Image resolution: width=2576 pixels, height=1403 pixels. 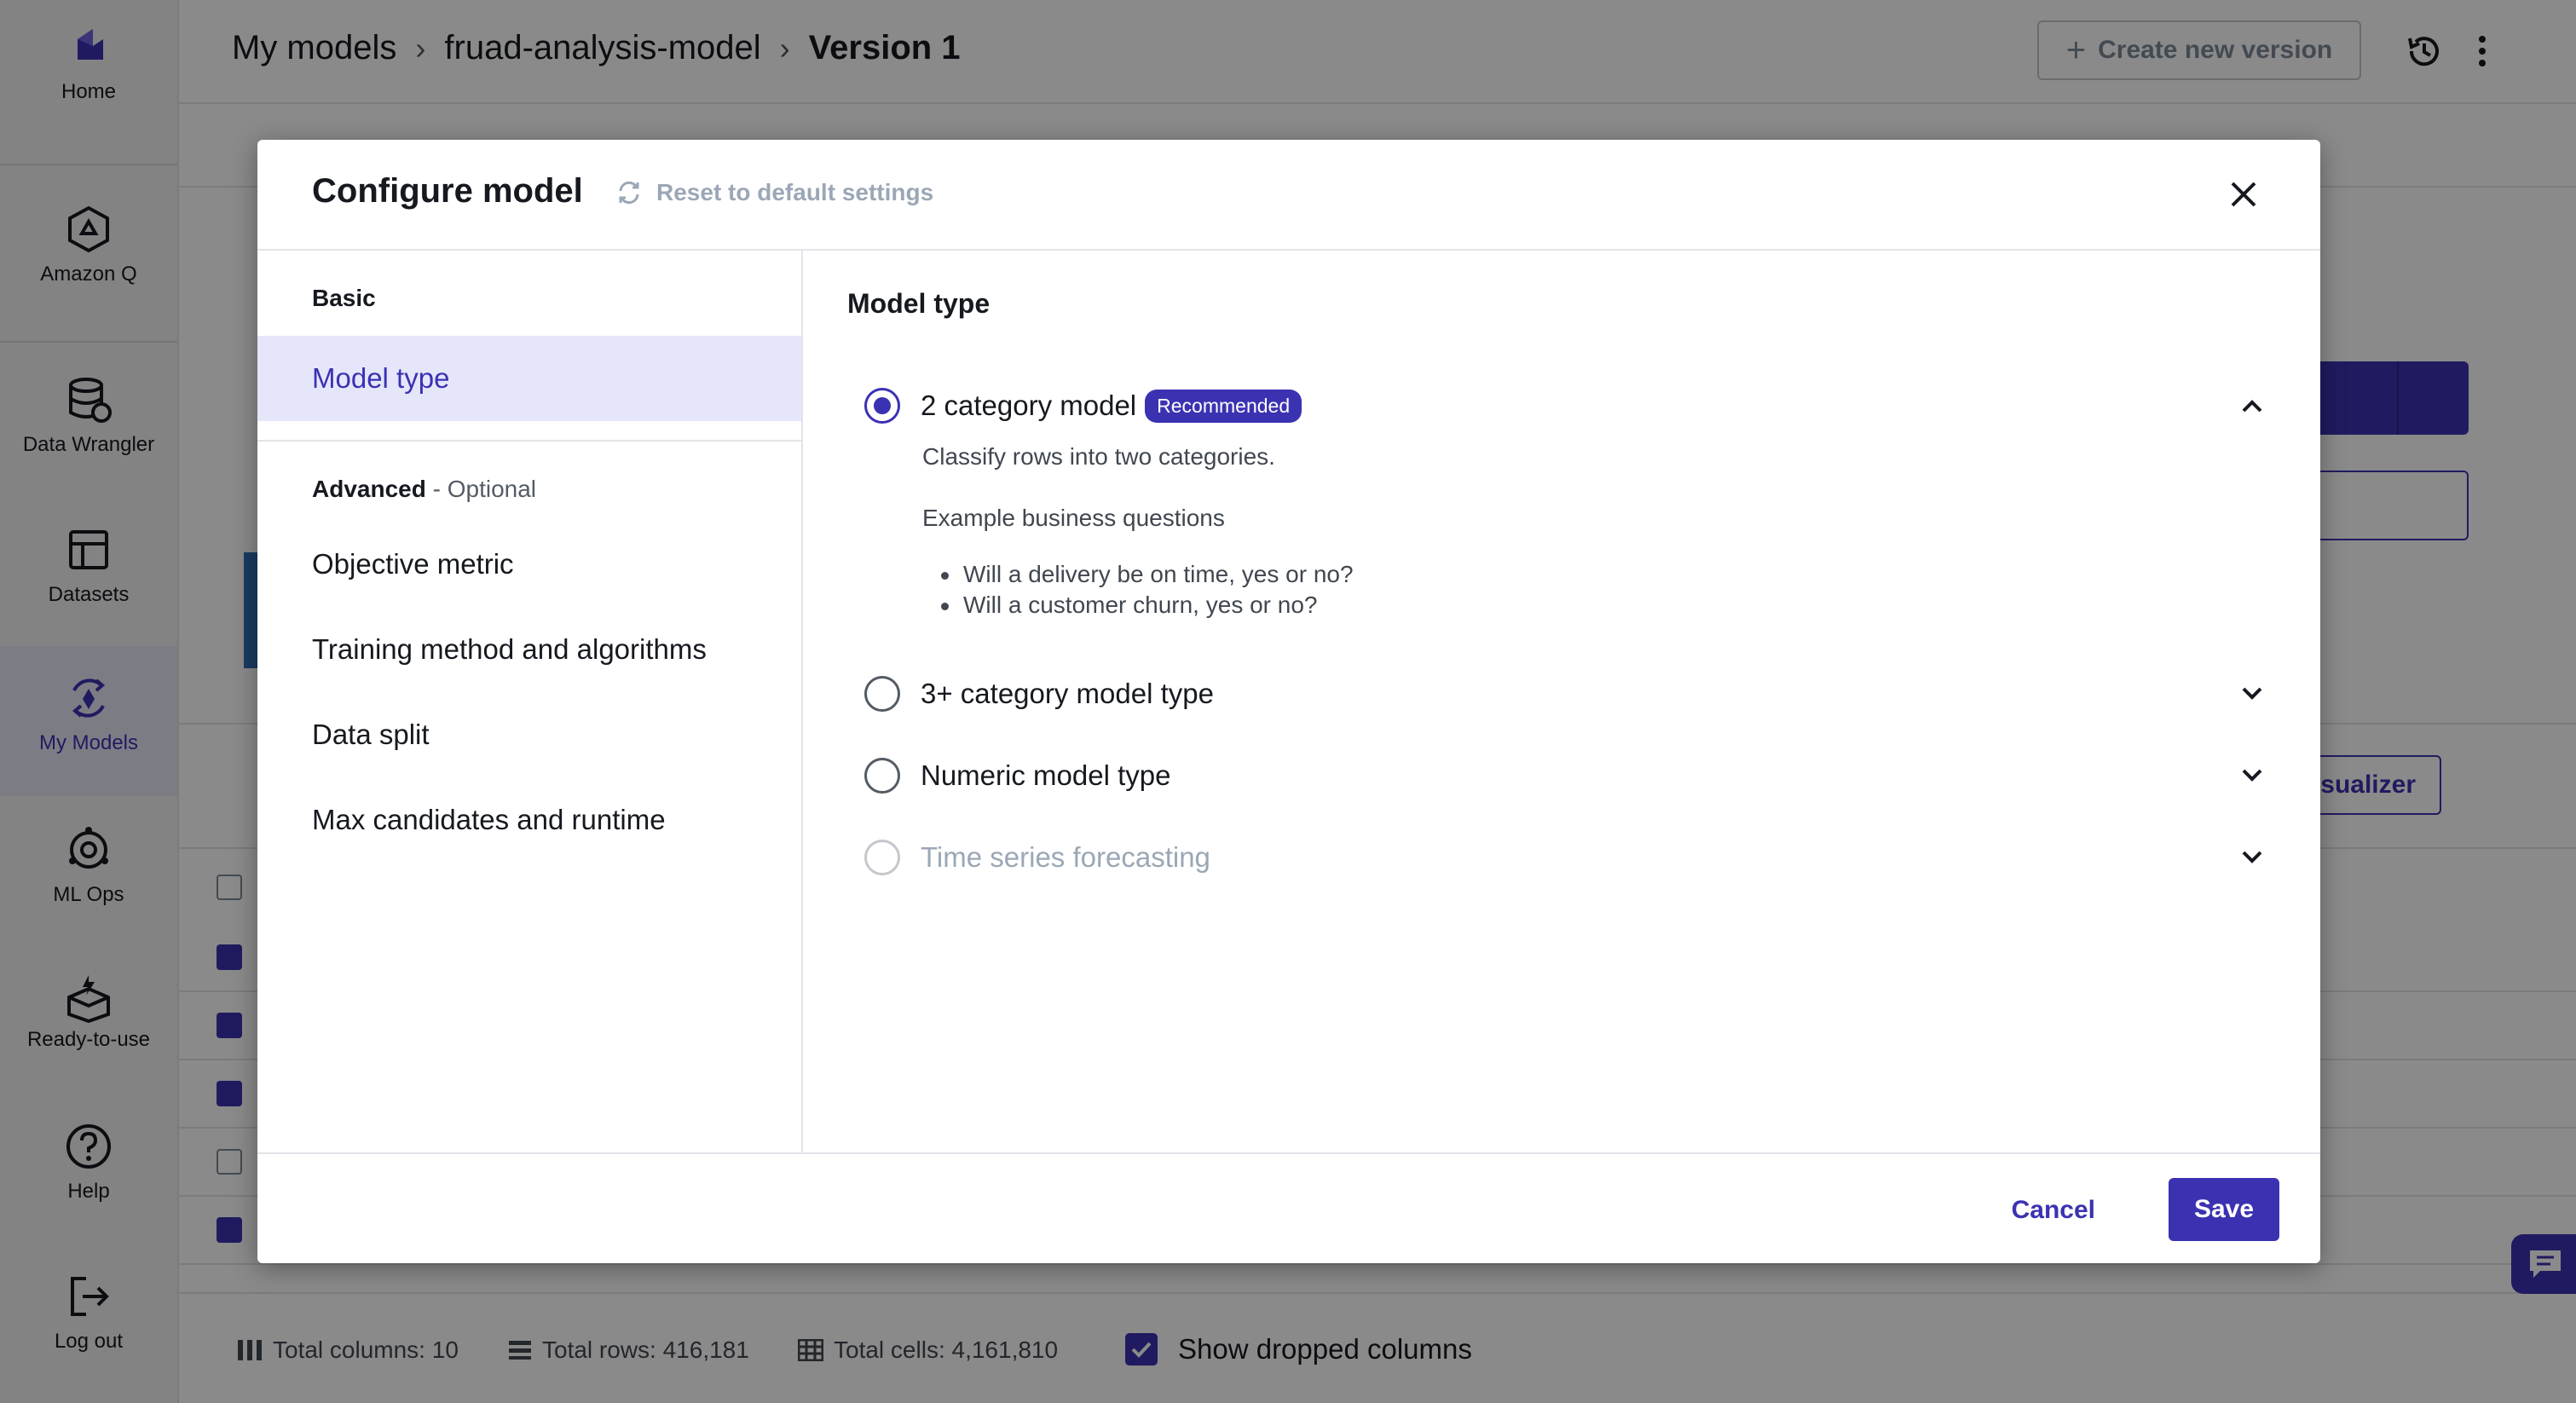 What do you see at coordinates (1073, 518) in the screenshot?
I see `example-questions-title: Example business questions` at bounding box center [1073, 518].